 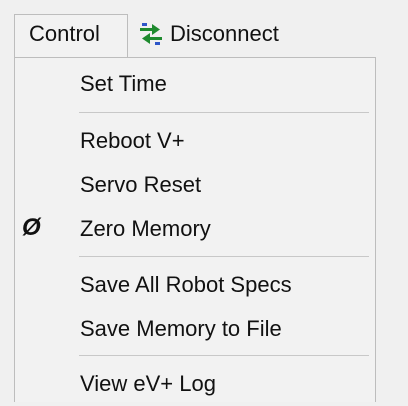 I want to click on menu-item-servo-reset: Servo Reset, so click(x=195, y=185).